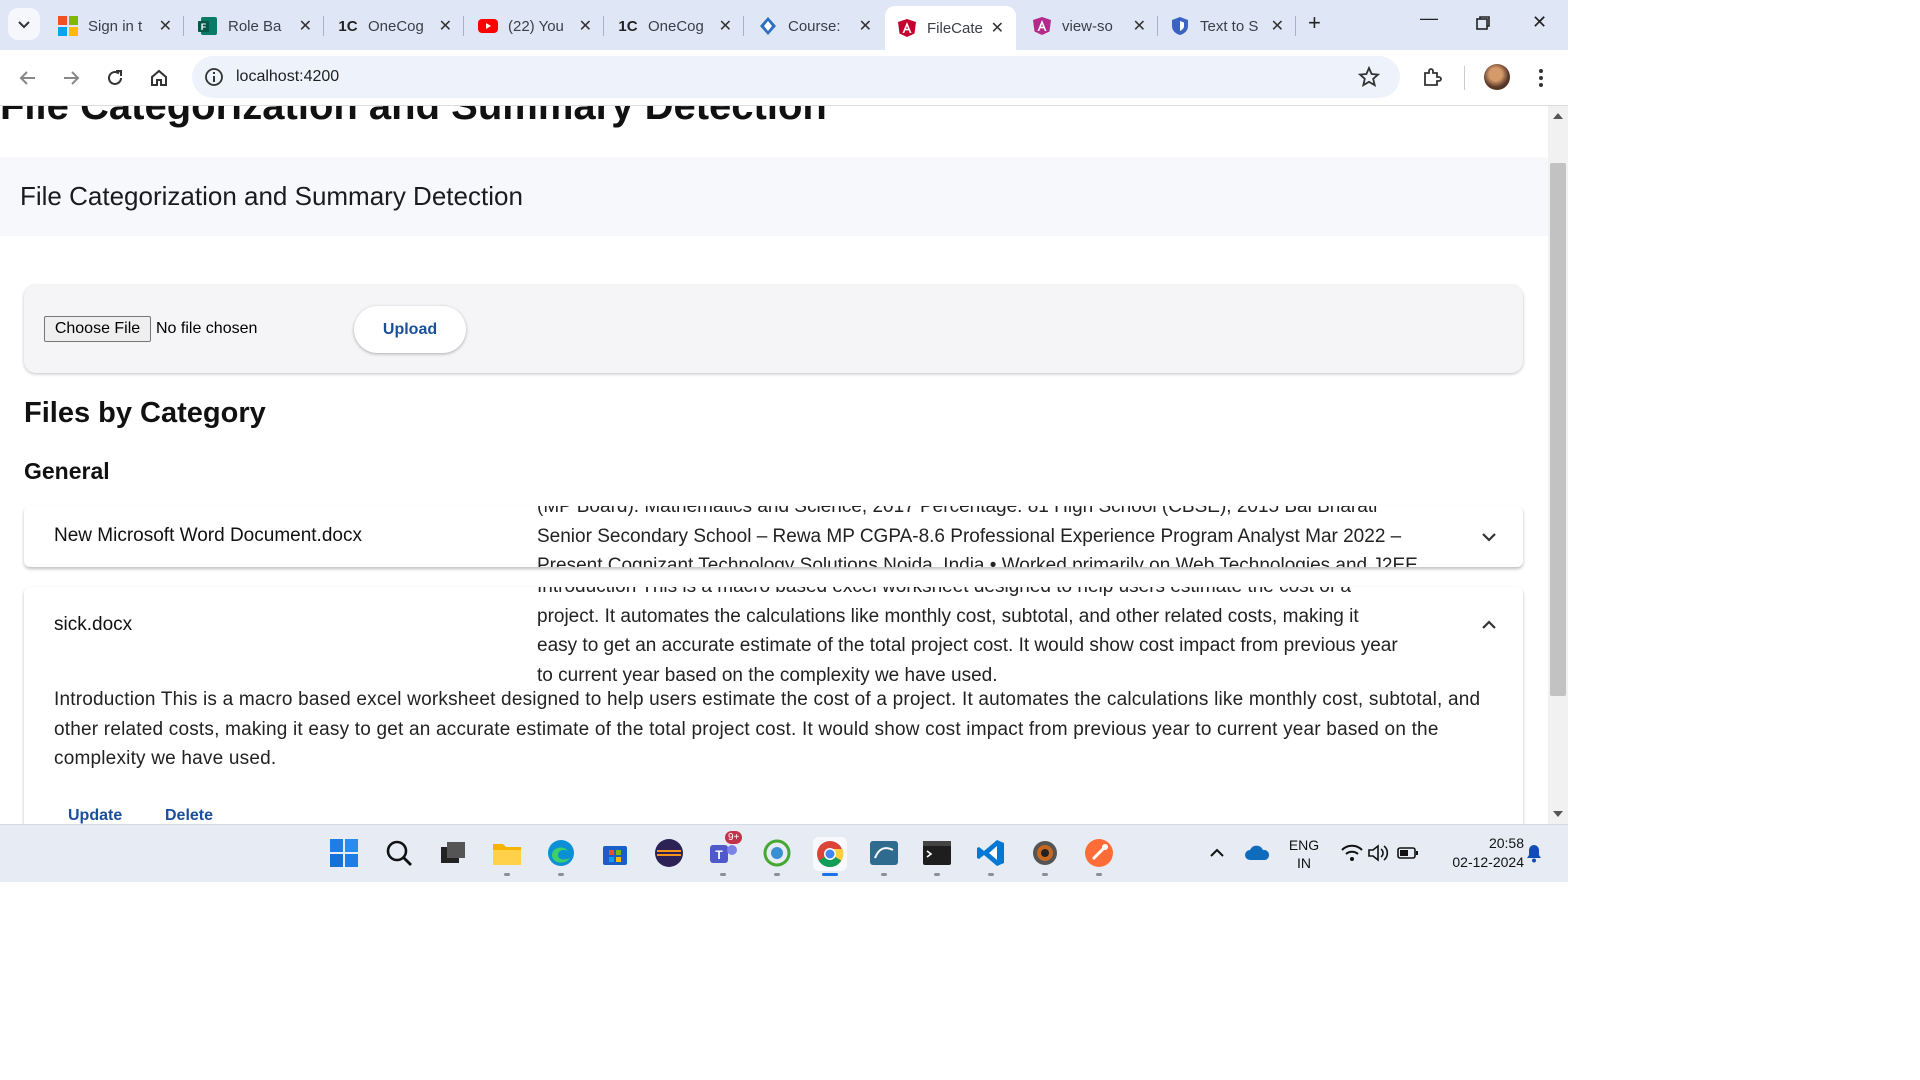  I want to click on scrollbar-thumb, so click(1558, 429).